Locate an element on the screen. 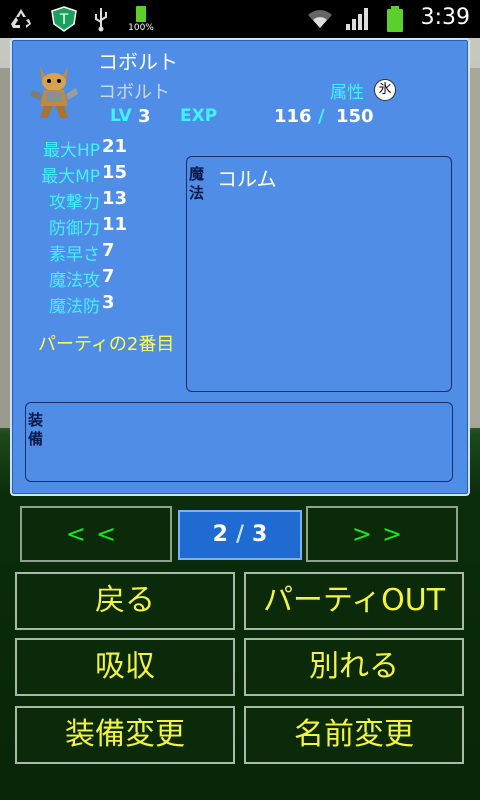  stat-label: 魔法攻 is located at coordinates (74, 281).